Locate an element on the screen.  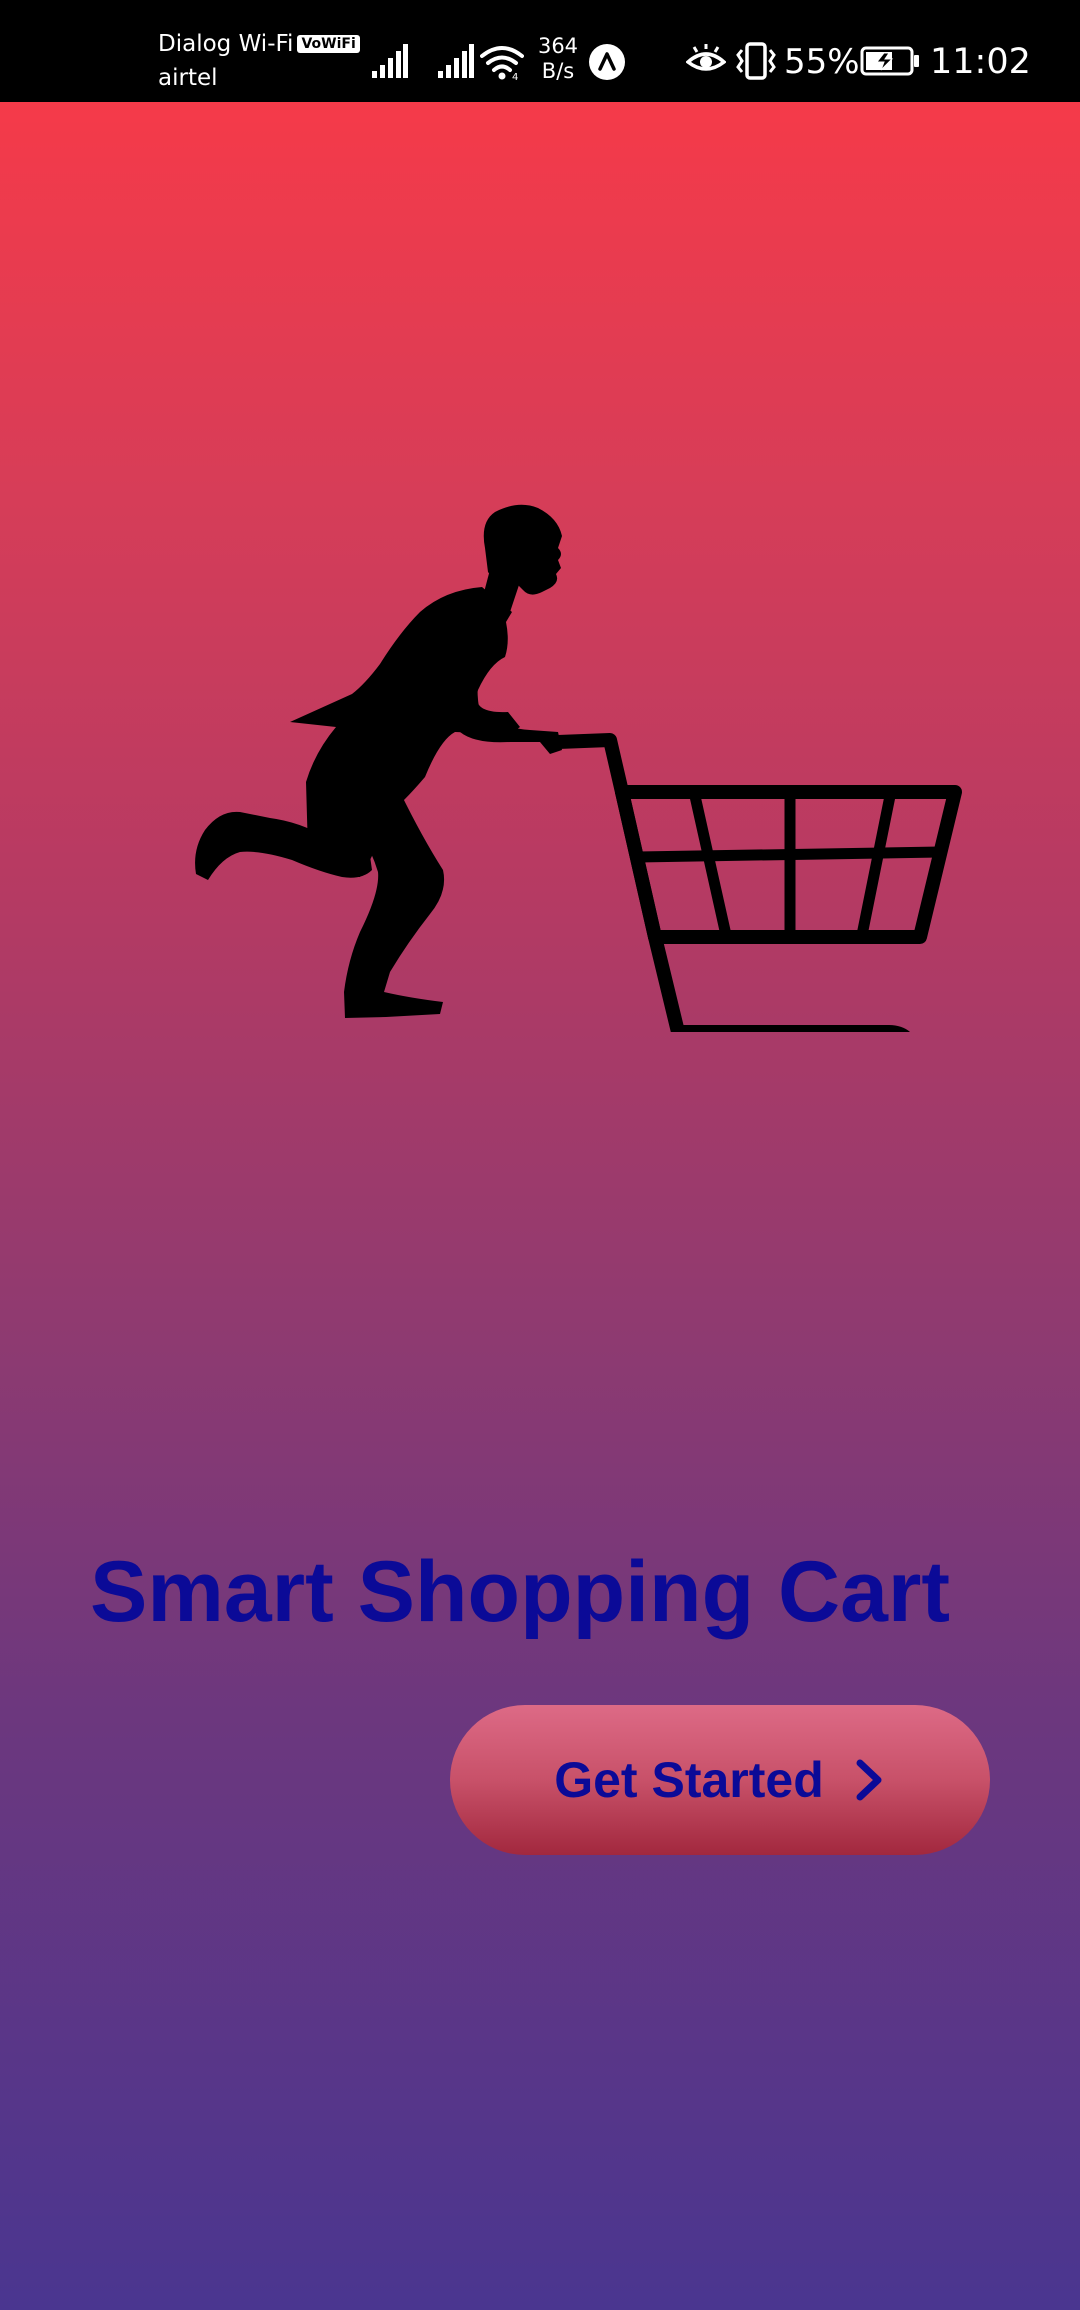
carrier-primary: Dialog Wi-Fi VoWiFi is located at coordinates (259, 44).